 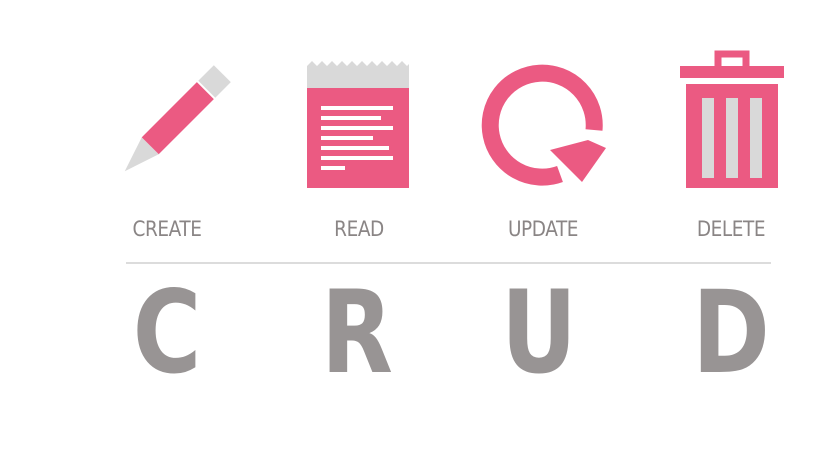 I want to click on create-label: CREATE, so click(x=167, y=229).